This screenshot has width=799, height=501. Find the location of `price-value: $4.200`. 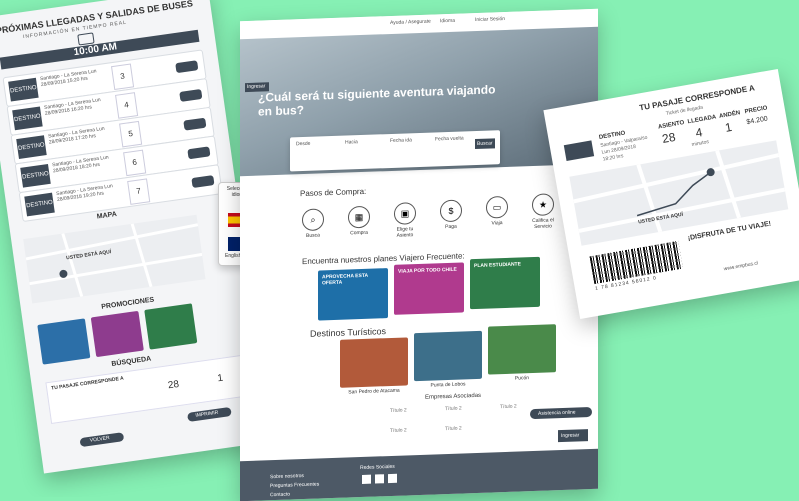

price-value: $4.200 is located at coordinates (757, 121).